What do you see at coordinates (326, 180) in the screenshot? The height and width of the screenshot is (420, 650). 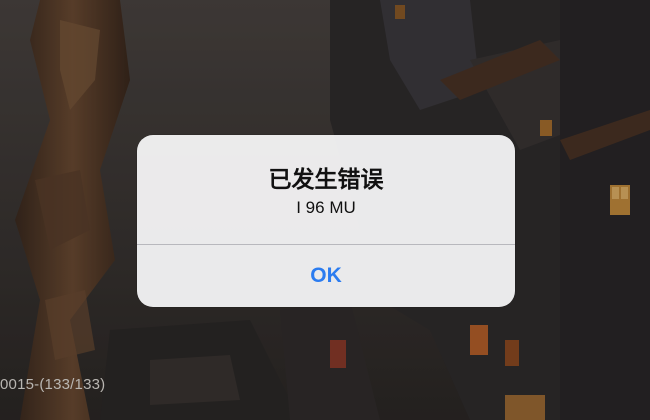 I see `alert-title: 已发生错误` at bounding box center [326, 180].